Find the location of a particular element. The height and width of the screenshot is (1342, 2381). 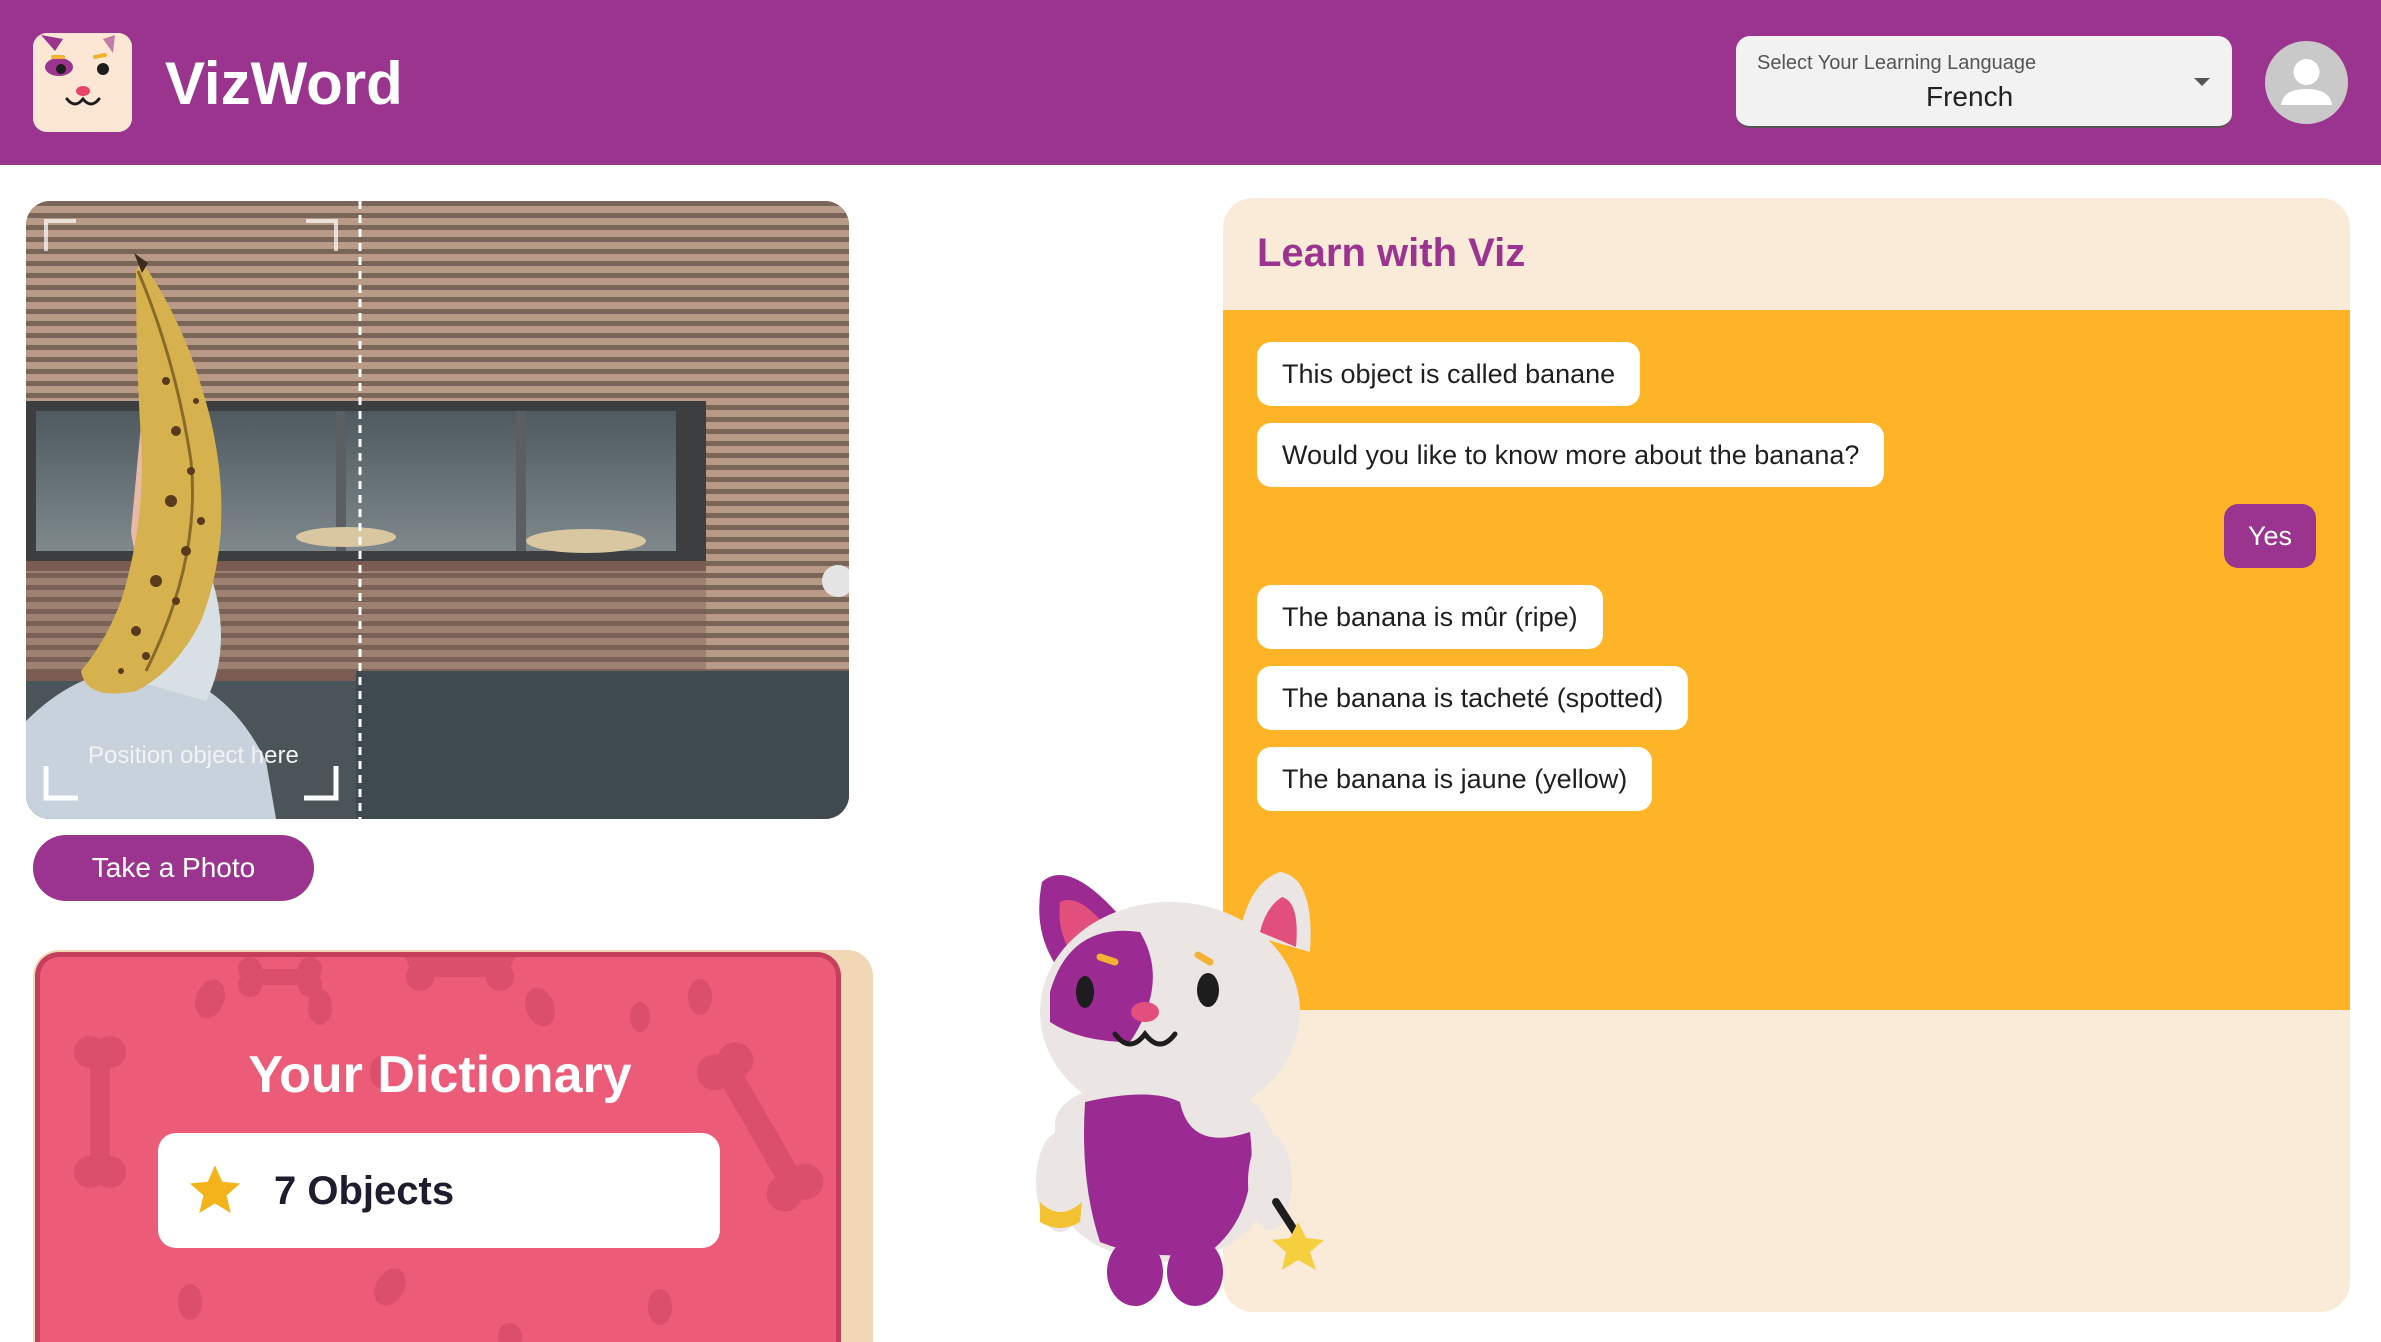

language-select-value: French is located at coordinates (1970, 96).